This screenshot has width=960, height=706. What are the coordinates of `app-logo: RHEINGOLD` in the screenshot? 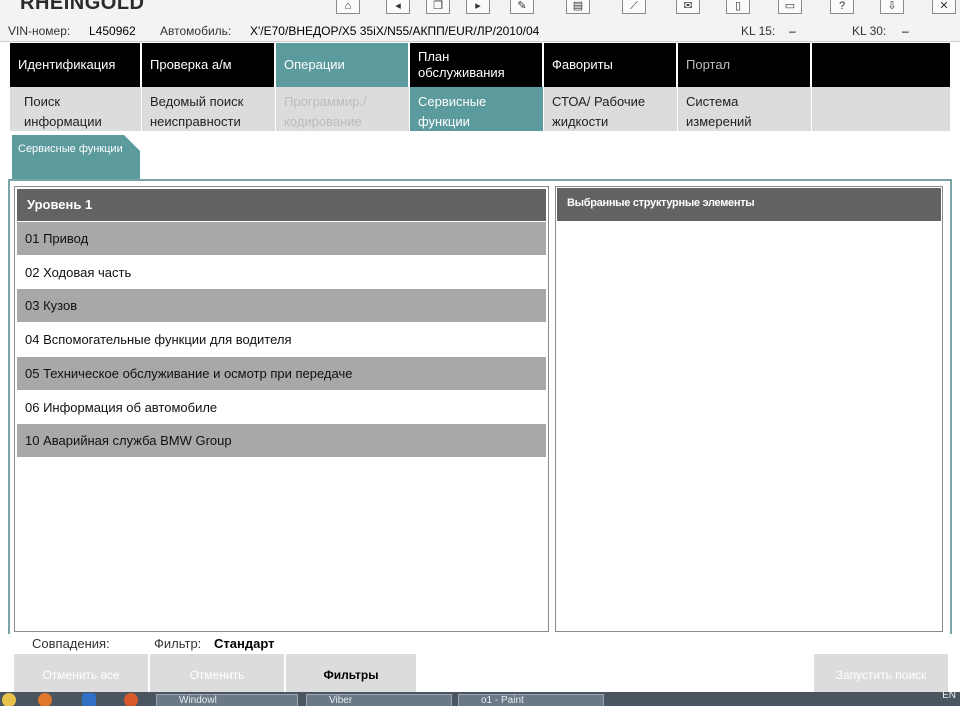 It's located at (82, 7).